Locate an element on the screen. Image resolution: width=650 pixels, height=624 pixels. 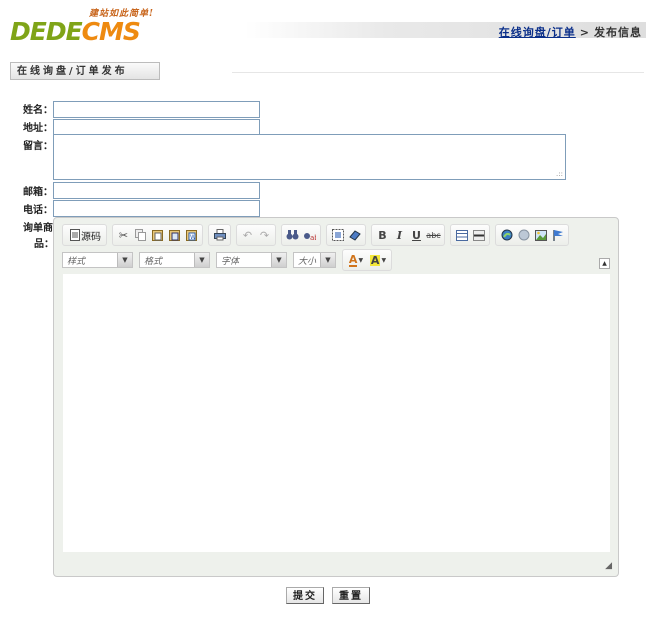
bg-color-label: A is located at coordinates (375, 260).